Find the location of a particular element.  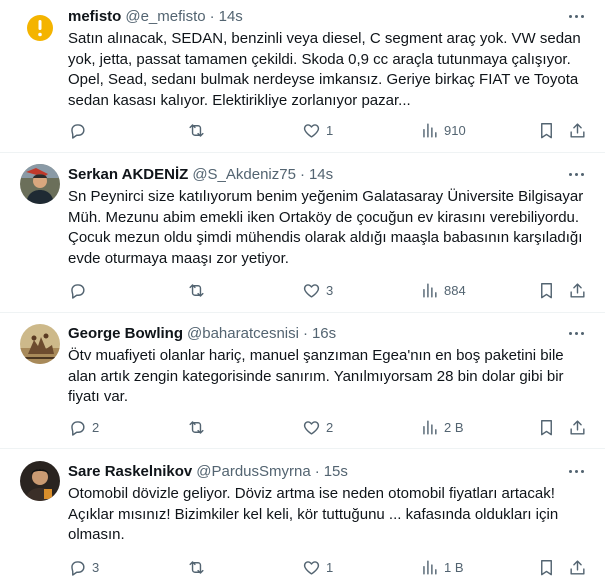

tweet-actions: 3 1 1 B is located at coordinates (330, 567).